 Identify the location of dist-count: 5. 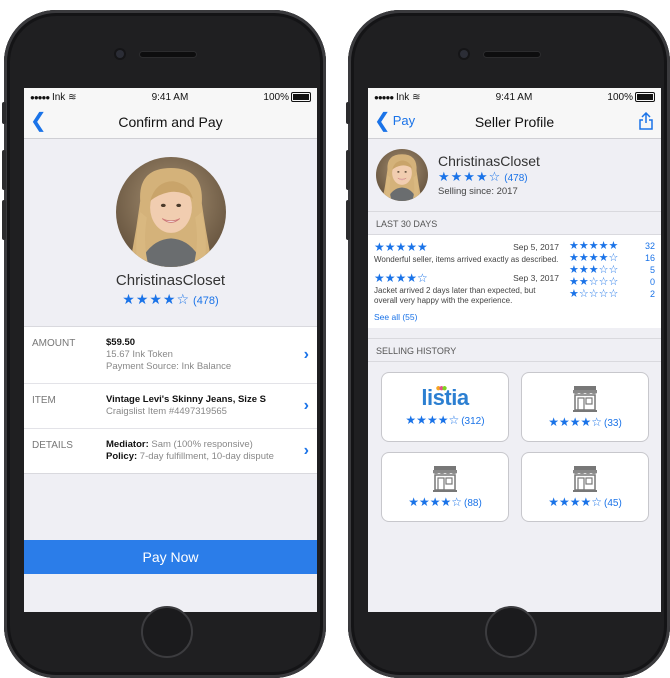
(652, 270).